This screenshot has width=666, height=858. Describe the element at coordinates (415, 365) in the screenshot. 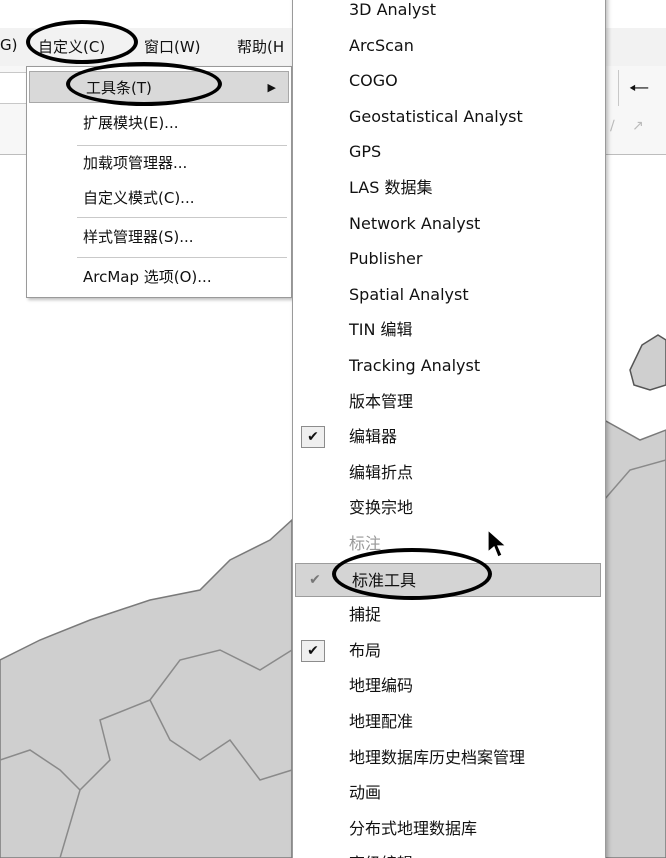

I see `toolbar-menu-item-label: Tracking Analyst` at that location.